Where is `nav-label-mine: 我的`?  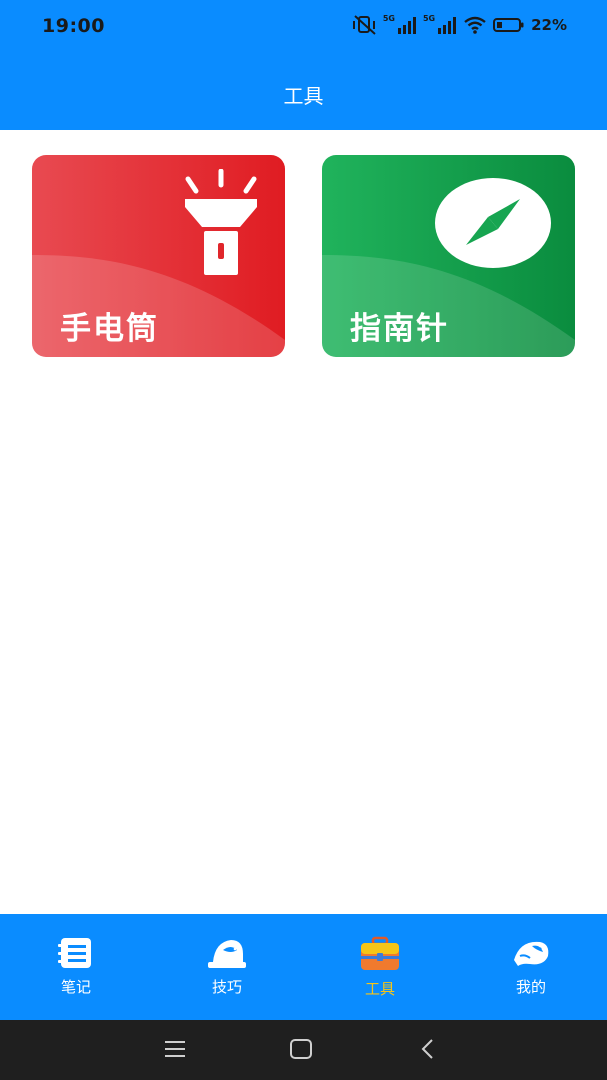 nav-label-mine: 我的 is located at coordinates (530, 987).